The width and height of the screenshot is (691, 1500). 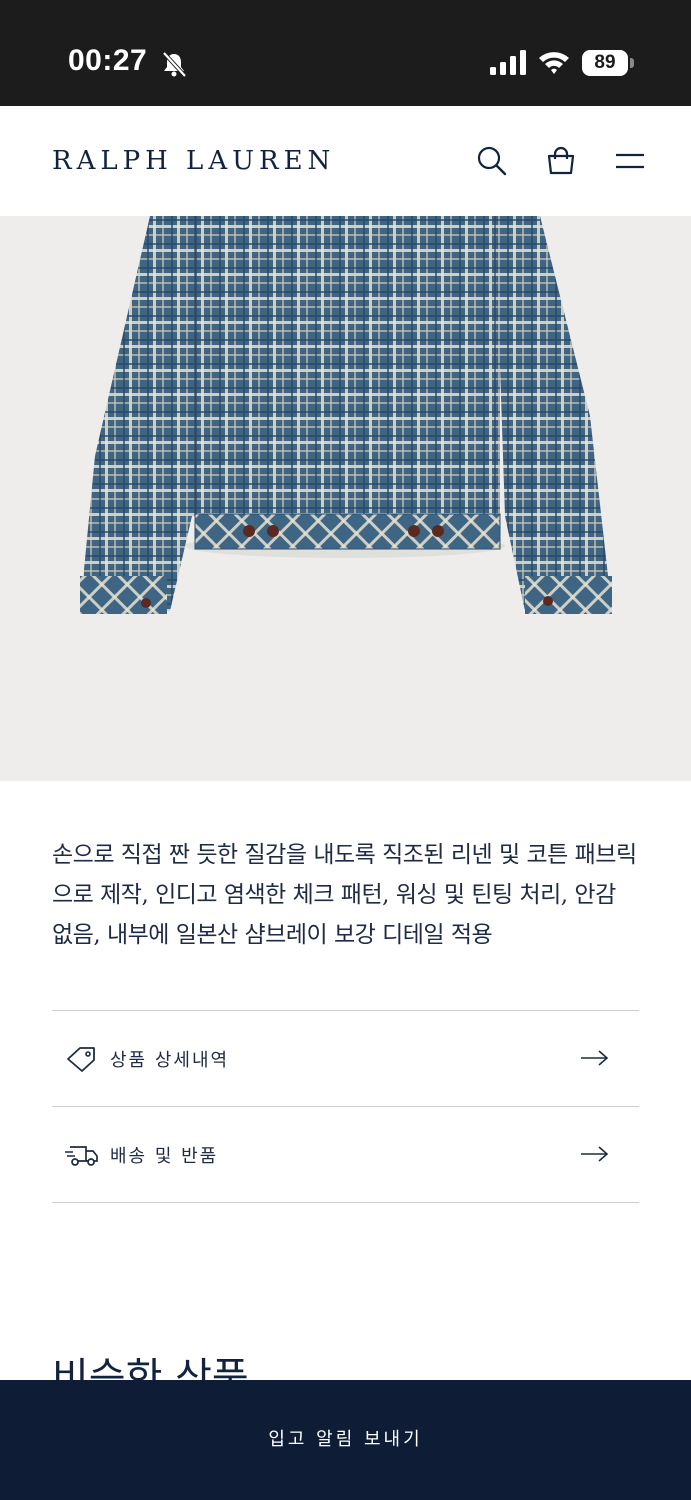 What do you see at coordinates (164, 1156) in the screenshot?
I see `shipping-returns-label: 배송 및 반품` at bounding box center [164, 1156].